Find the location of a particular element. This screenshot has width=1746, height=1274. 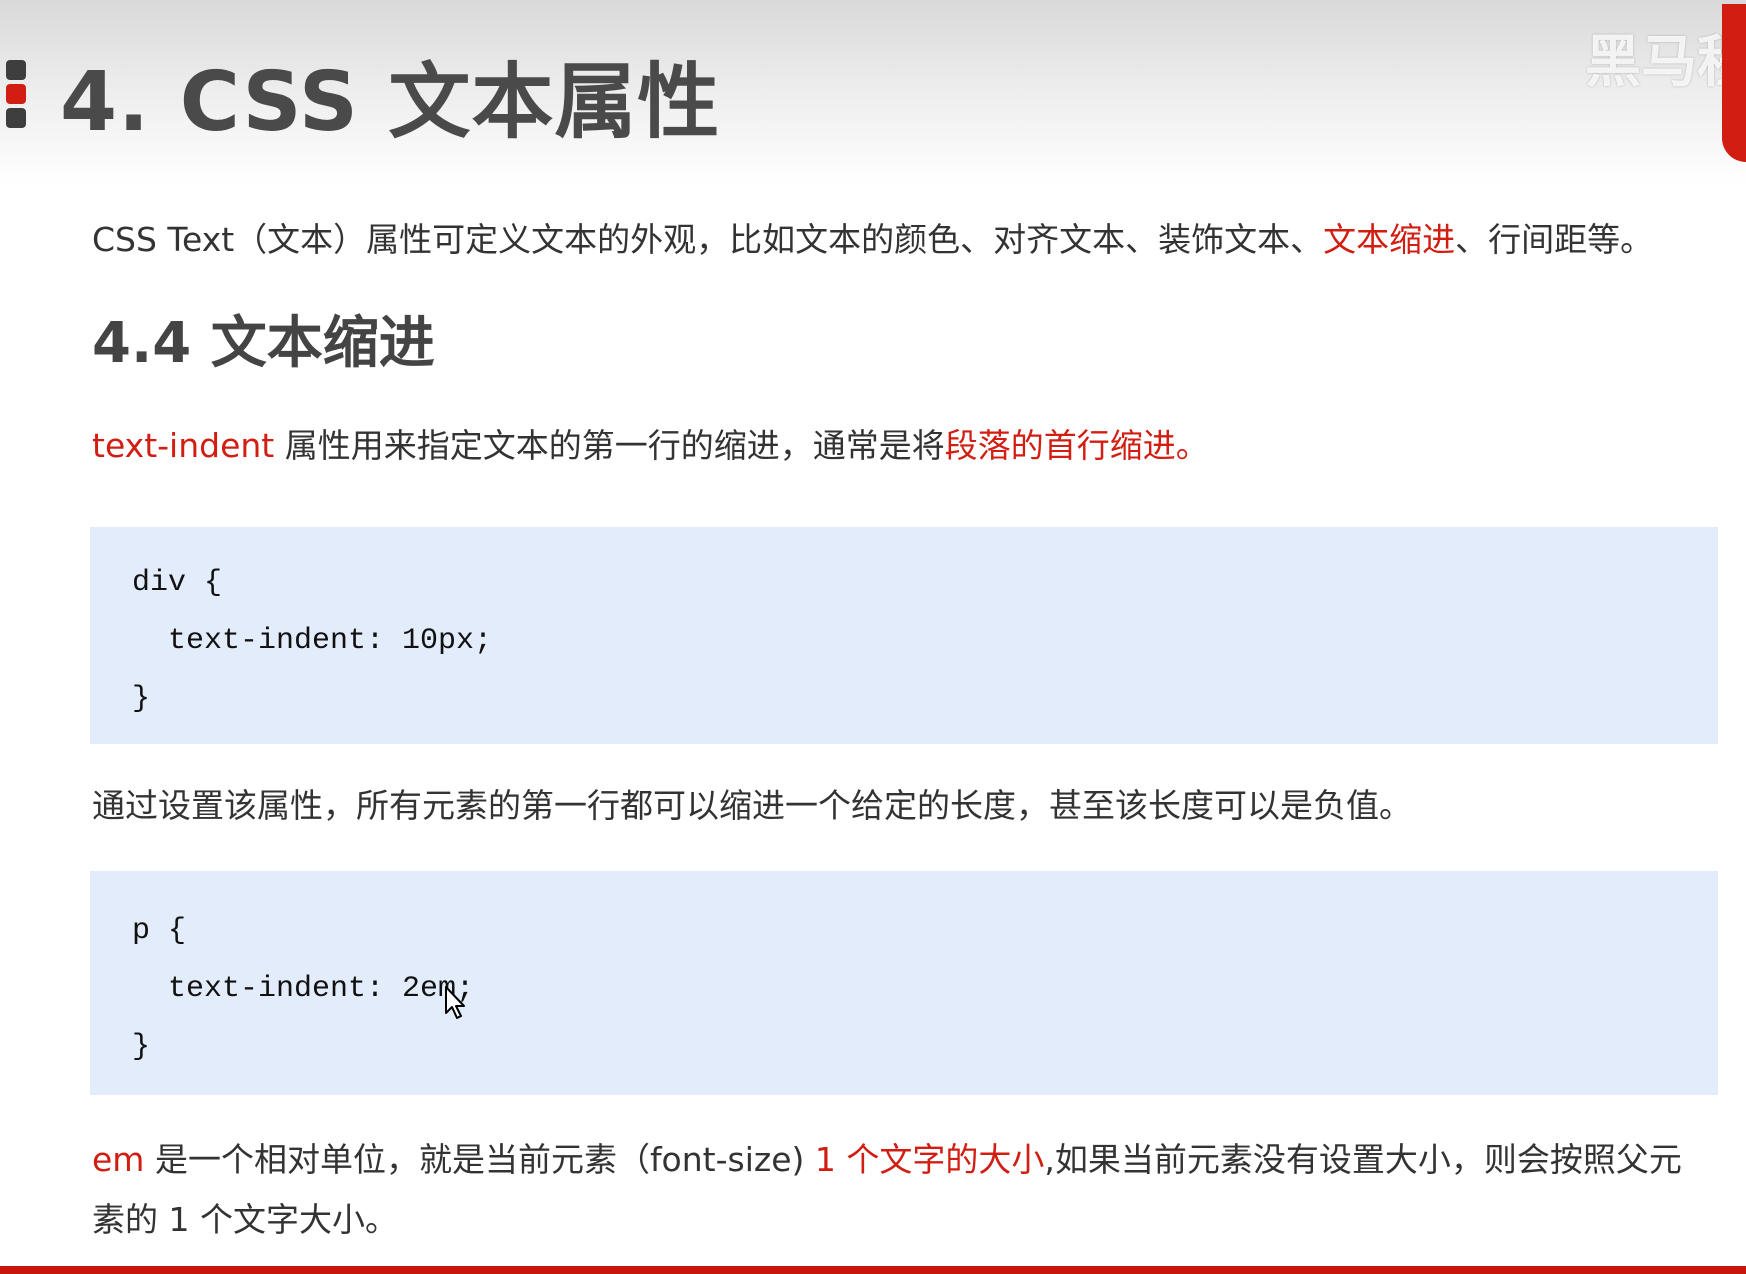

section-heading: 4.4 文本缩进 is located at coordinates (263, 343).